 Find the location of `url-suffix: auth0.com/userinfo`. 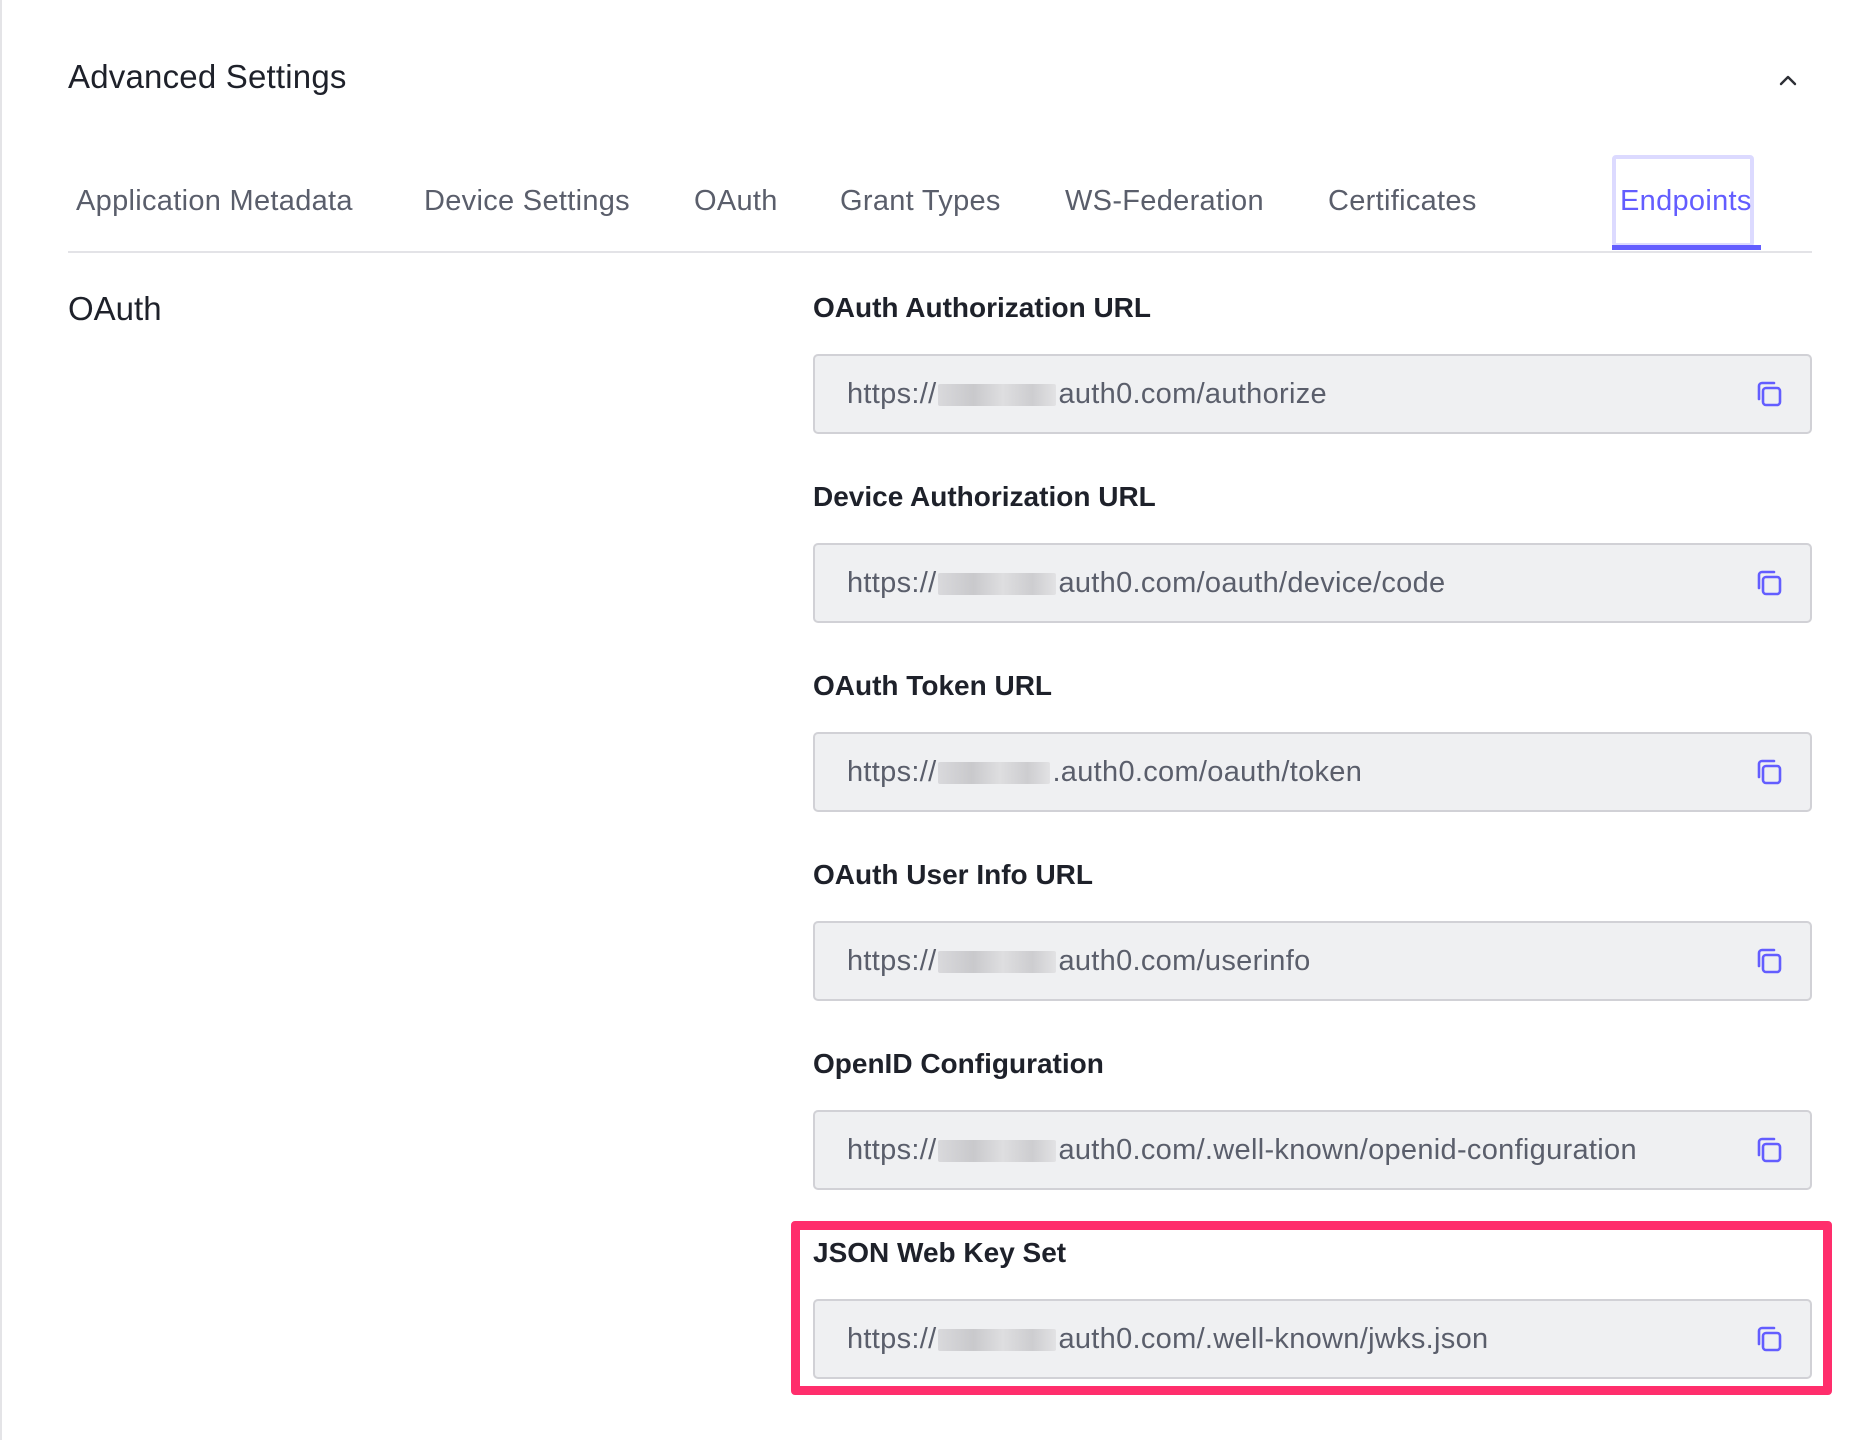

url-suffix: auth0.com/userinfo is located at coordinates (1184, 961).